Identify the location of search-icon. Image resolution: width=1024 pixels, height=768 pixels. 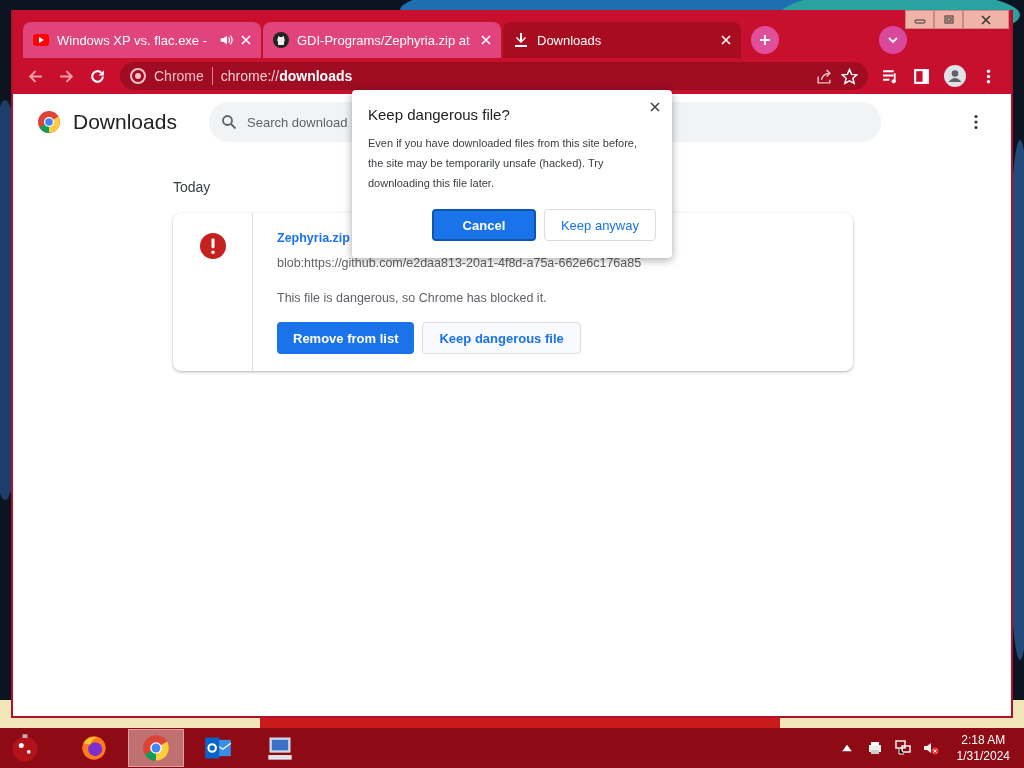
(229, 122).